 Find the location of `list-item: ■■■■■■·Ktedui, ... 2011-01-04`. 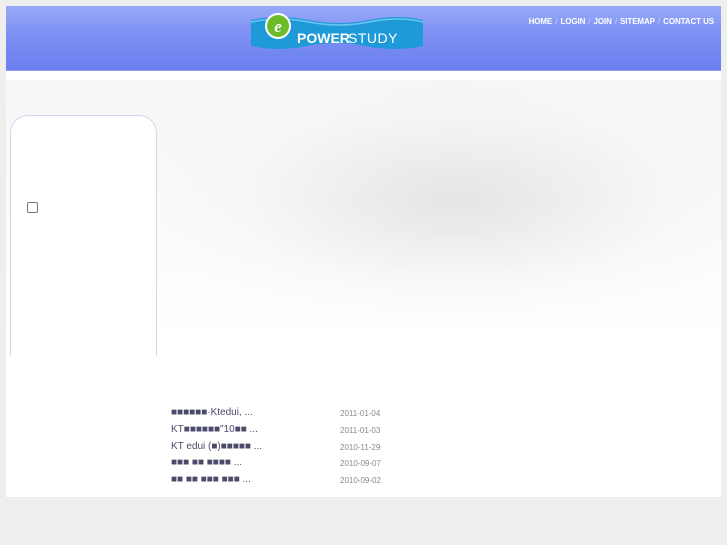

list-item: ■■■■■■·Ktedui, ... 2011-01-04 is located at coordinates (281, 414).